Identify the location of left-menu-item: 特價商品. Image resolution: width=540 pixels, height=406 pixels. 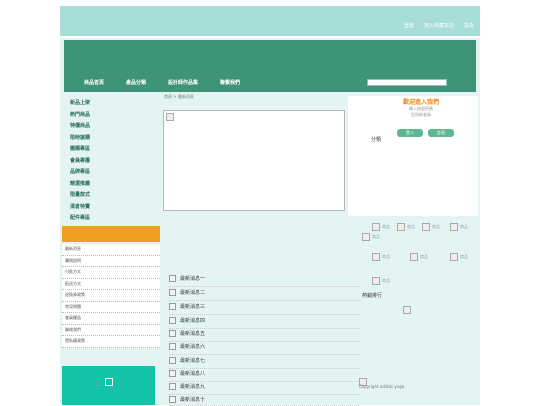
(114, 127).